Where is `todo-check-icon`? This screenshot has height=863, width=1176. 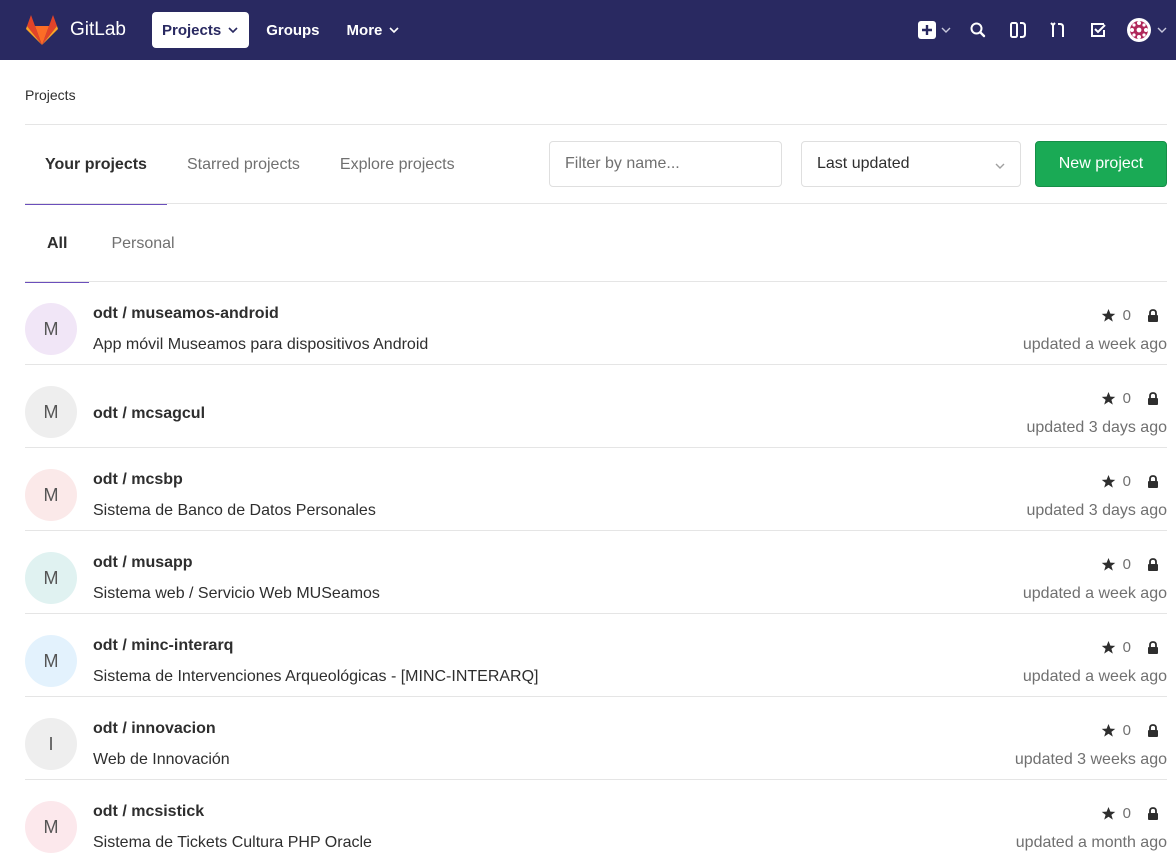
todo-check-icon is located at coordinates (1098, 30).